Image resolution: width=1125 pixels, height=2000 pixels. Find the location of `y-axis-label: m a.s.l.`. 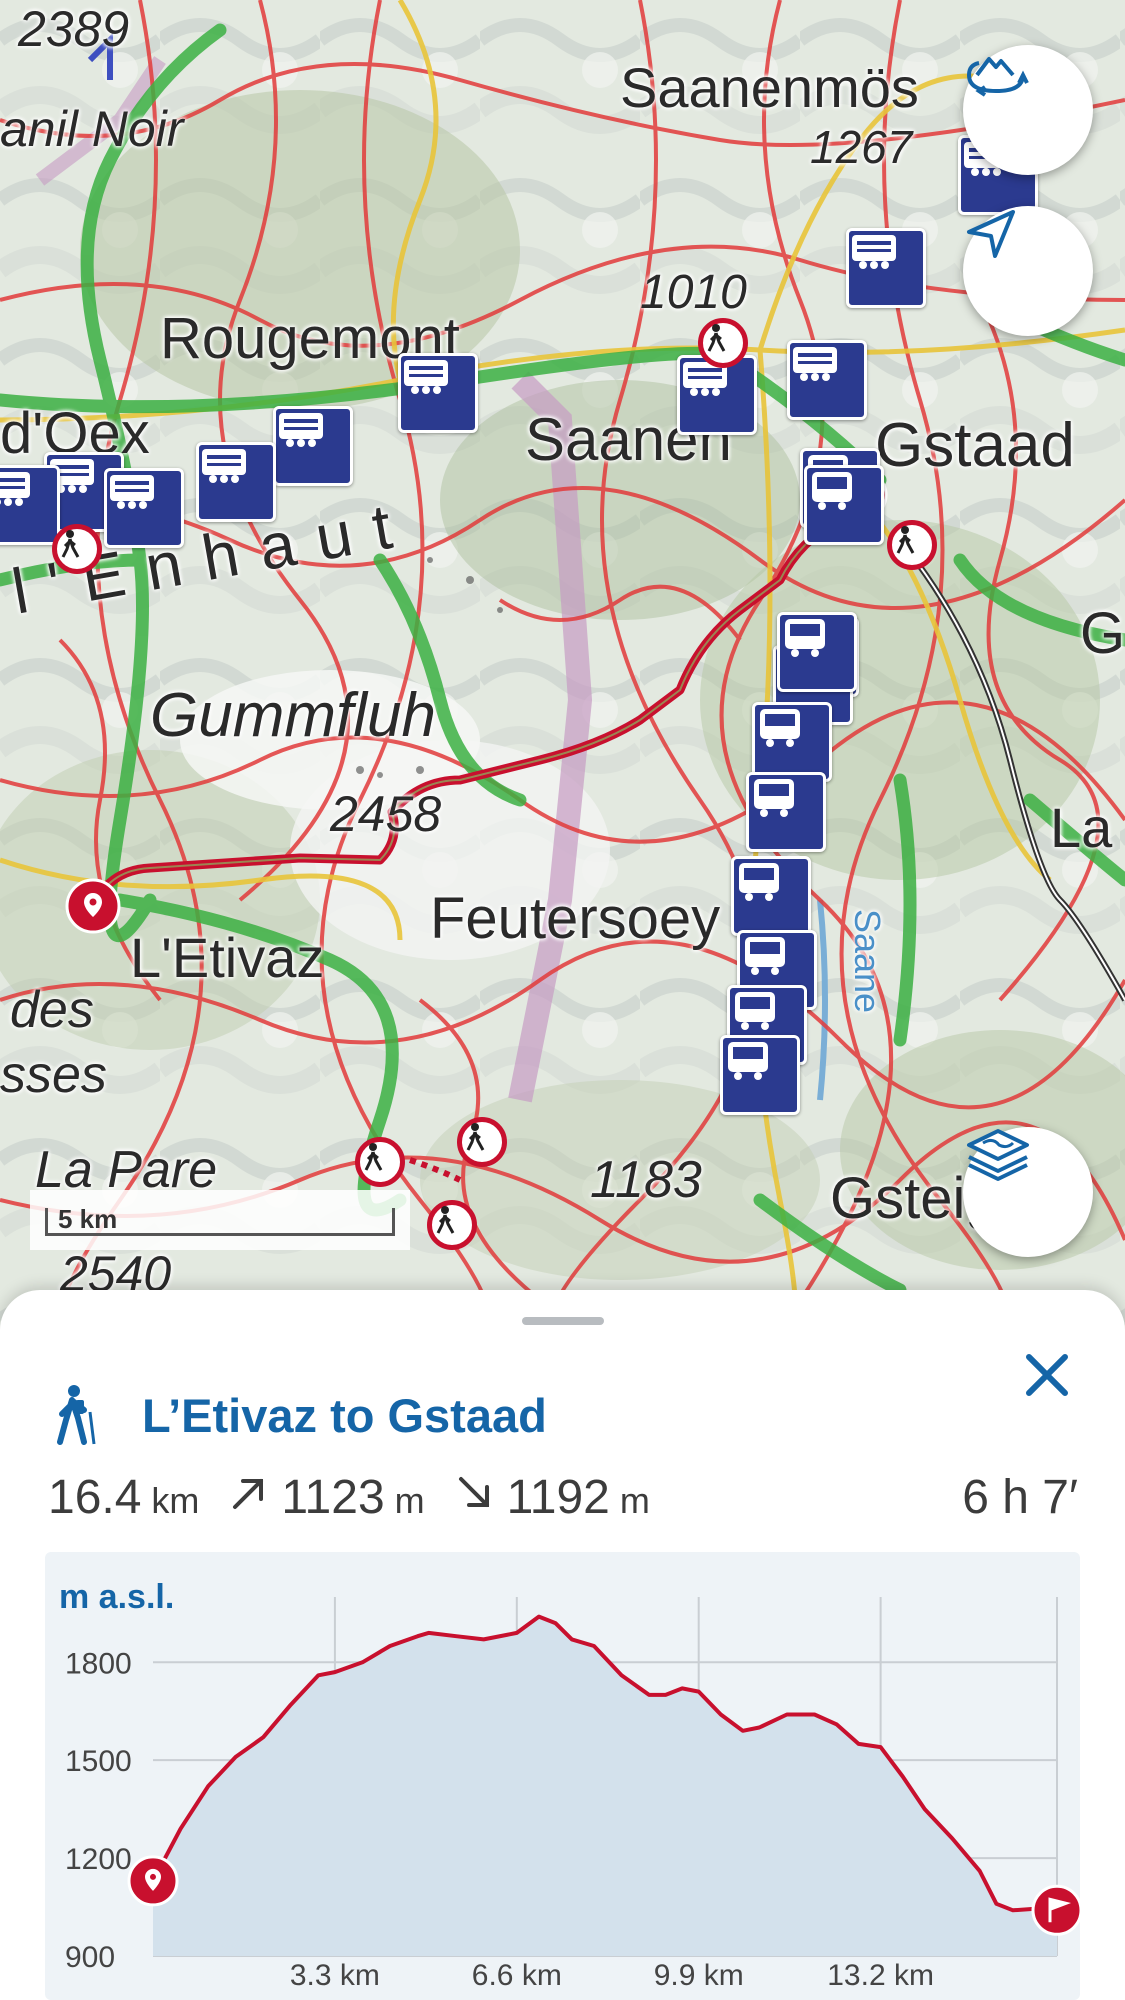

y-axis-label: m a.s.l. is located at coordinates (116, 1597).